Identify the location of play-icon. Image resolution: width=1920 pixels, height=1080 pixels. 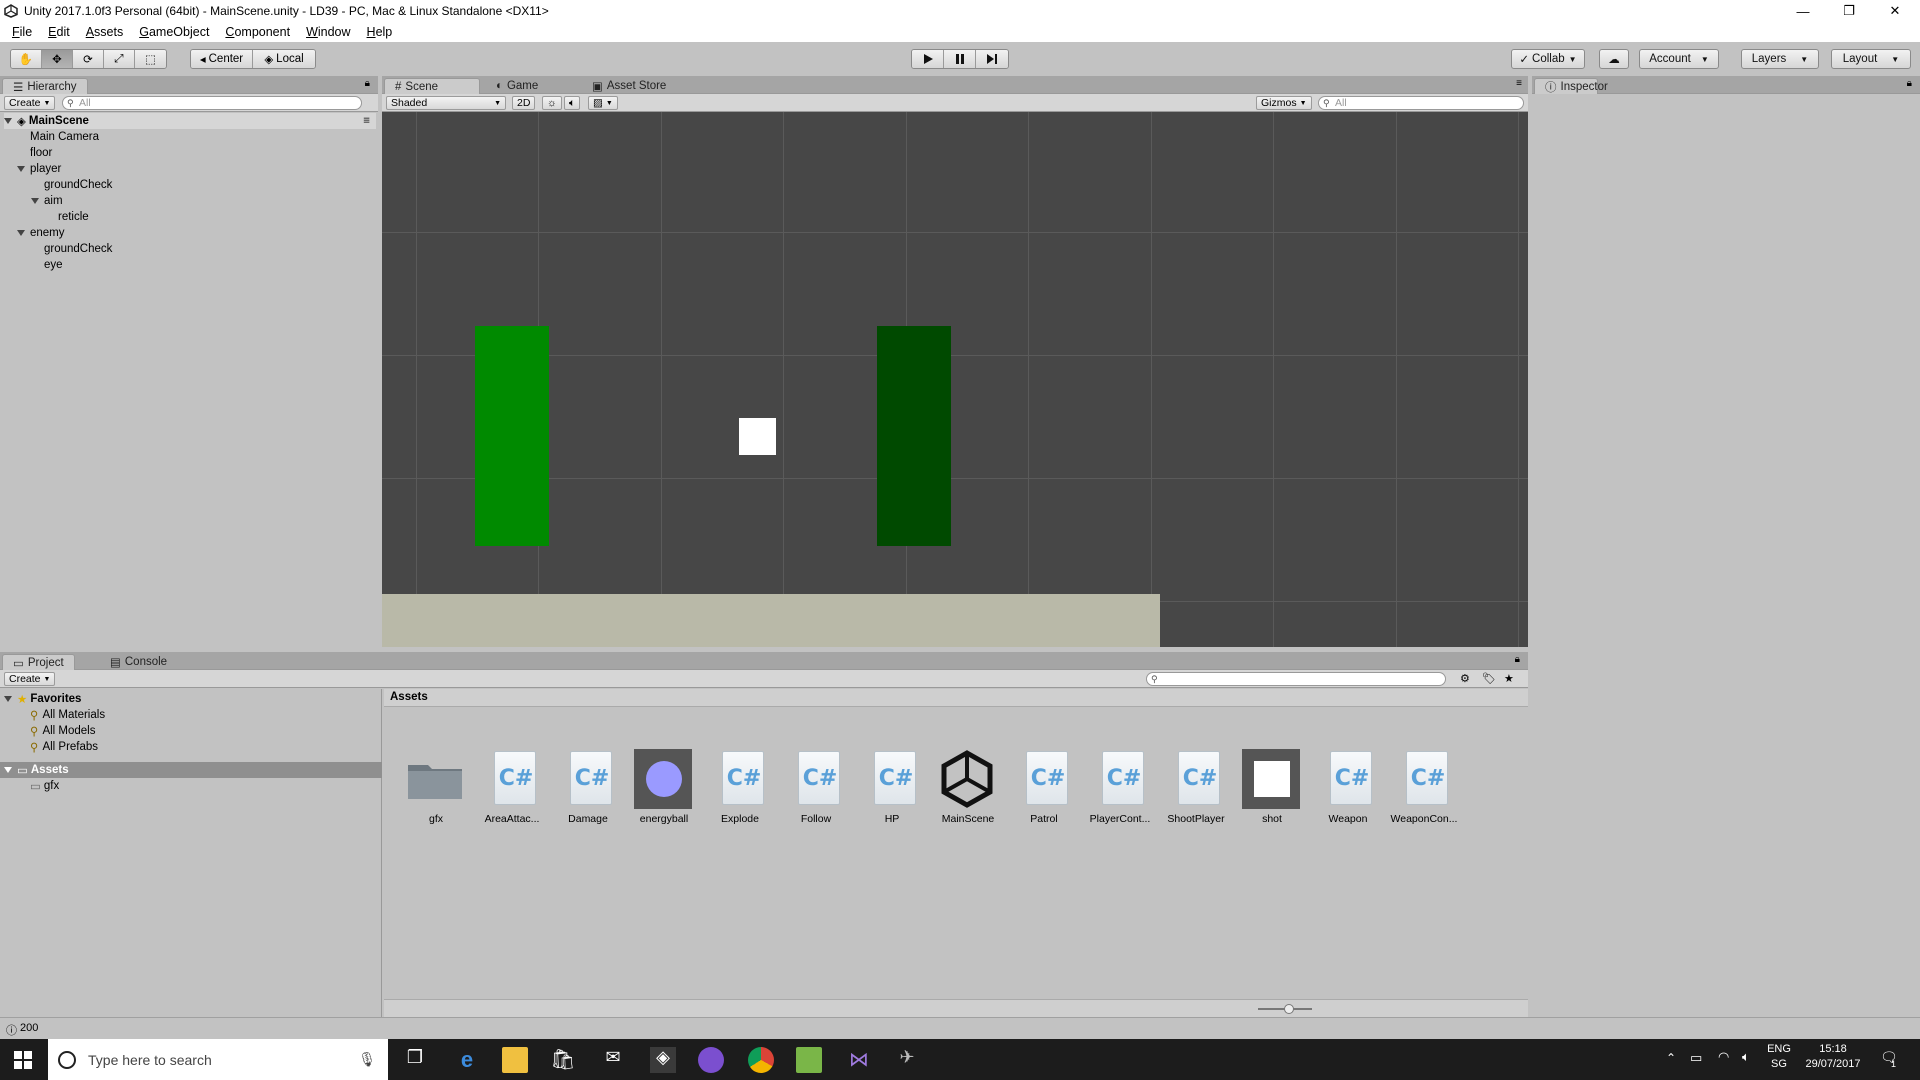
(928, 59).